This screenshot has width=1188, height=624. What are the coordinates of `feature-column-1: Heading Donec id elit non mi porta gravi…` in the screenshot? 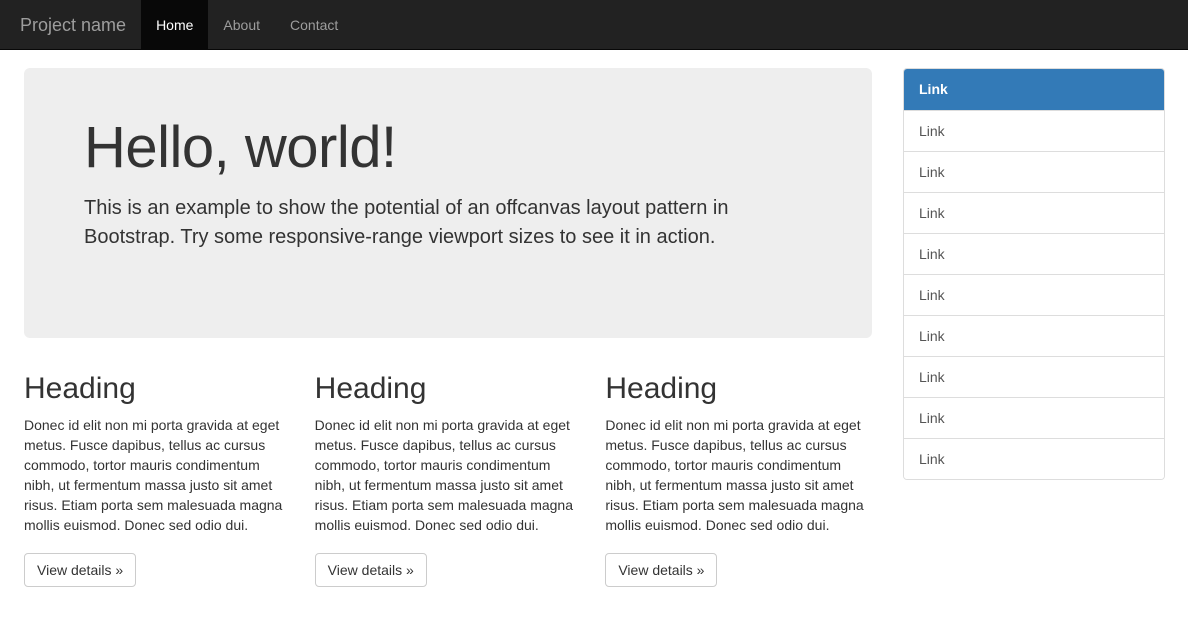 It's located at (169, 476).